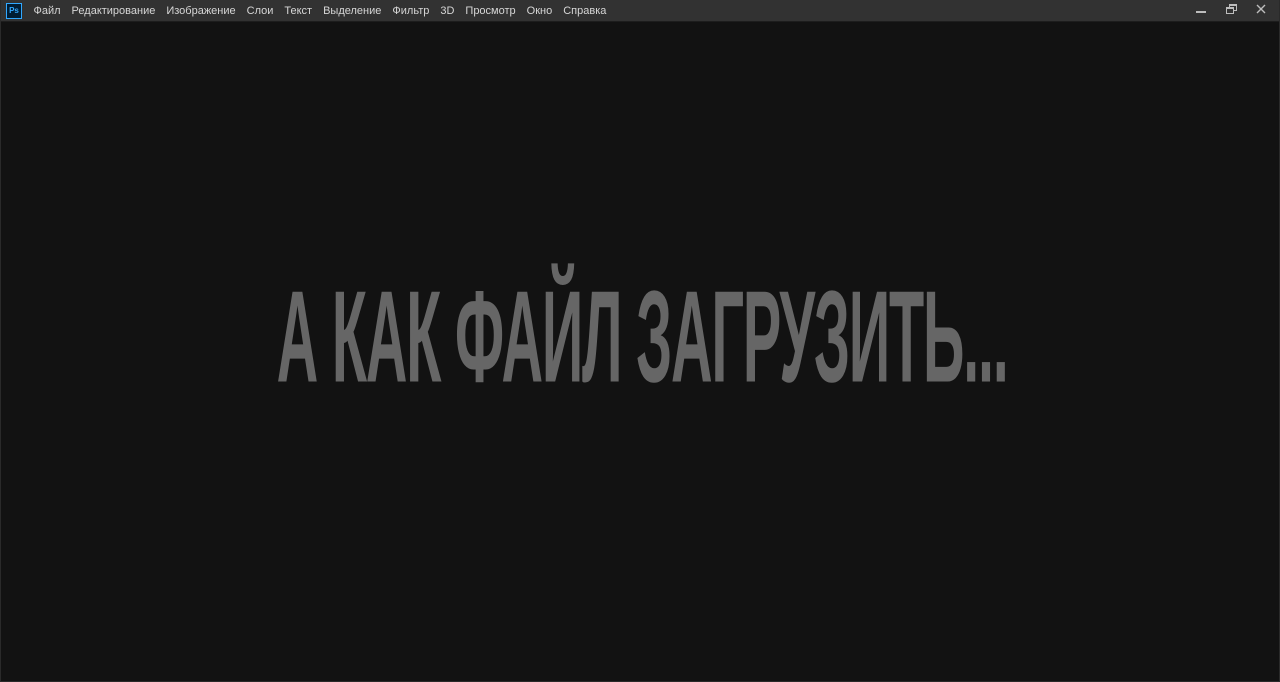 This screenshot has width=1280, height=682. I want to click on close-icon, so click(1261, 9).